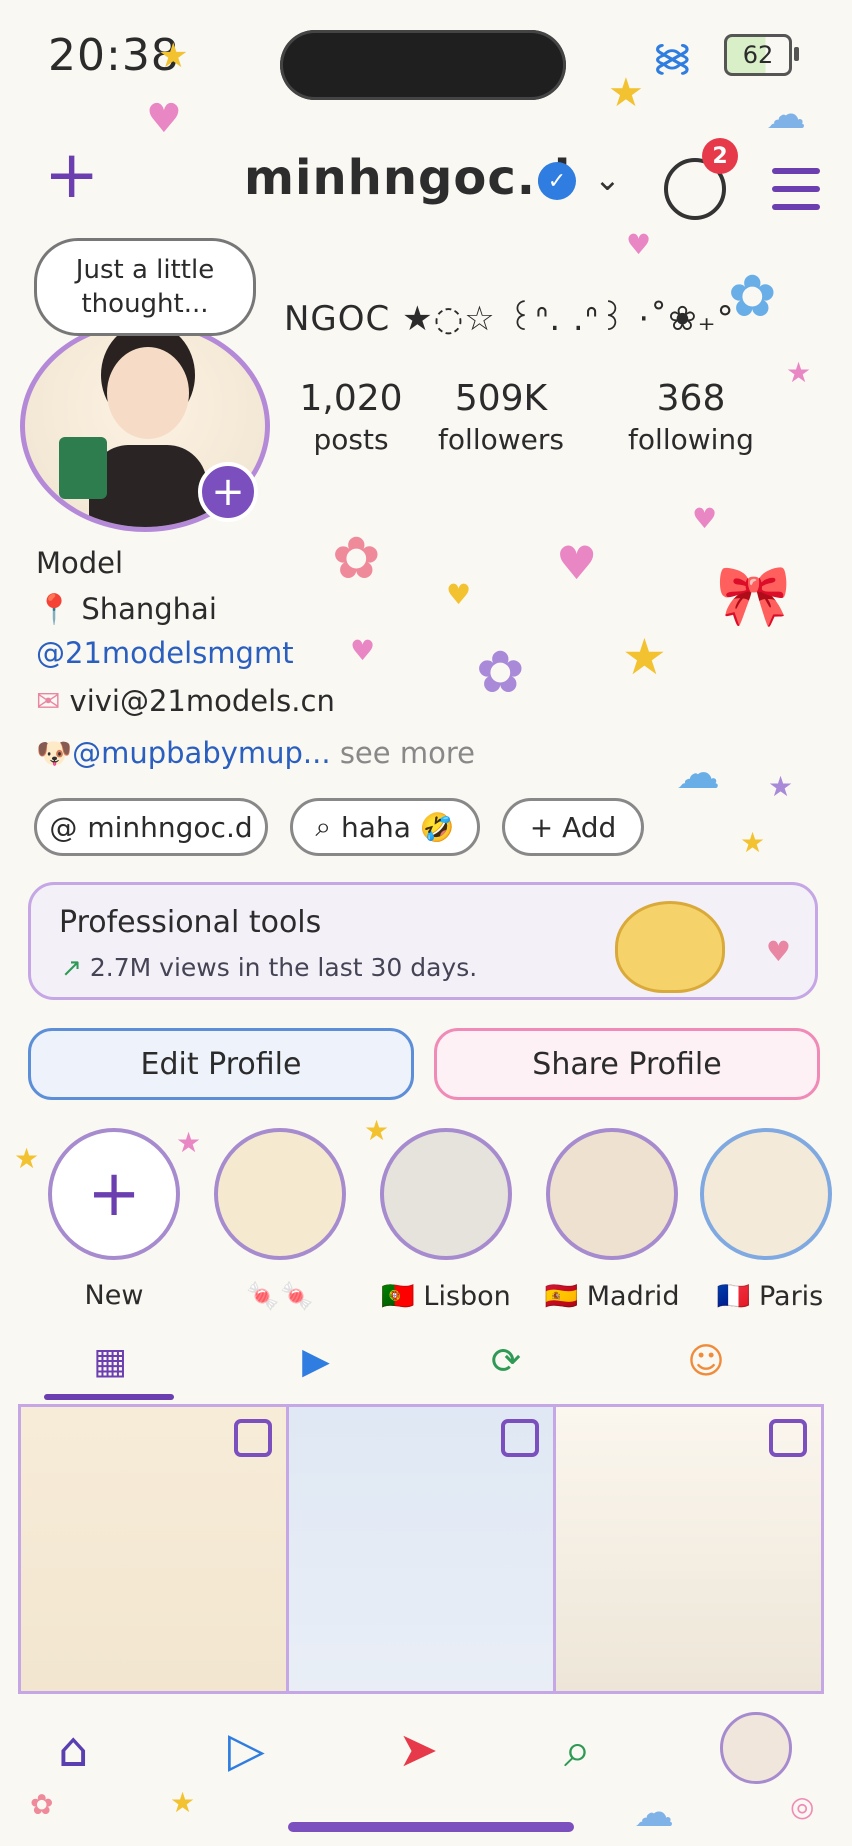 The height and width of the screenshot is (1846, 852). I want to click on reels-nav-icon: ▷, so click(246, 1750).